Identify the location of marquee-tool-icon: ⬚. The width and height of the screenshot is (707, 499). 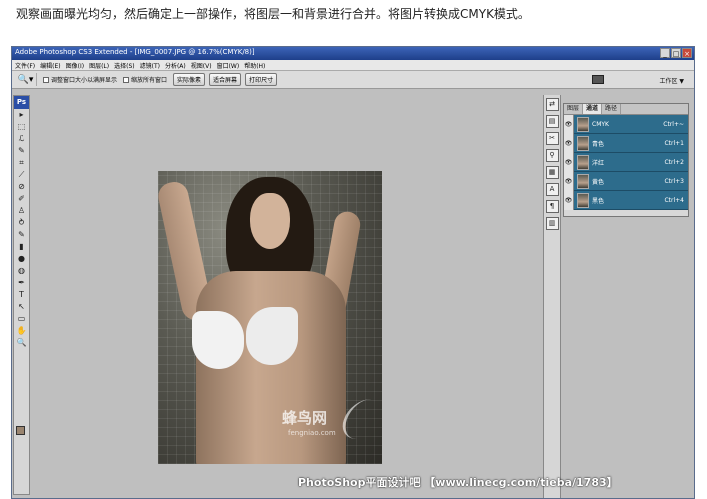
(21, 127).